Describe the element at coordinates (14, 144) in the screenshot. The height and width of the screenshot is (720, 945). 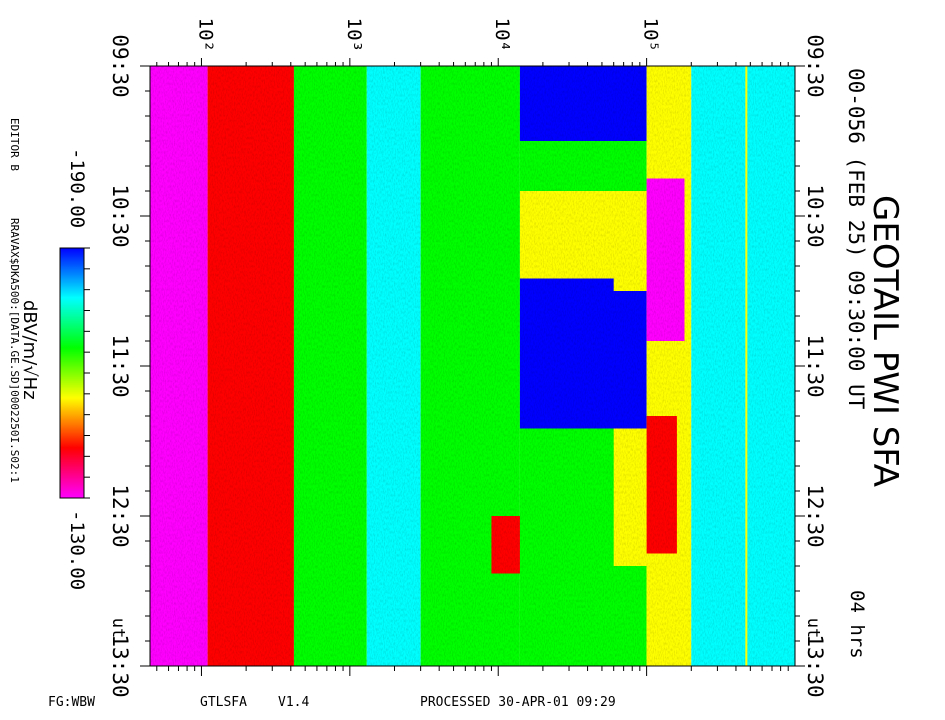
I see `editor-note: EDITOR B` at that location.